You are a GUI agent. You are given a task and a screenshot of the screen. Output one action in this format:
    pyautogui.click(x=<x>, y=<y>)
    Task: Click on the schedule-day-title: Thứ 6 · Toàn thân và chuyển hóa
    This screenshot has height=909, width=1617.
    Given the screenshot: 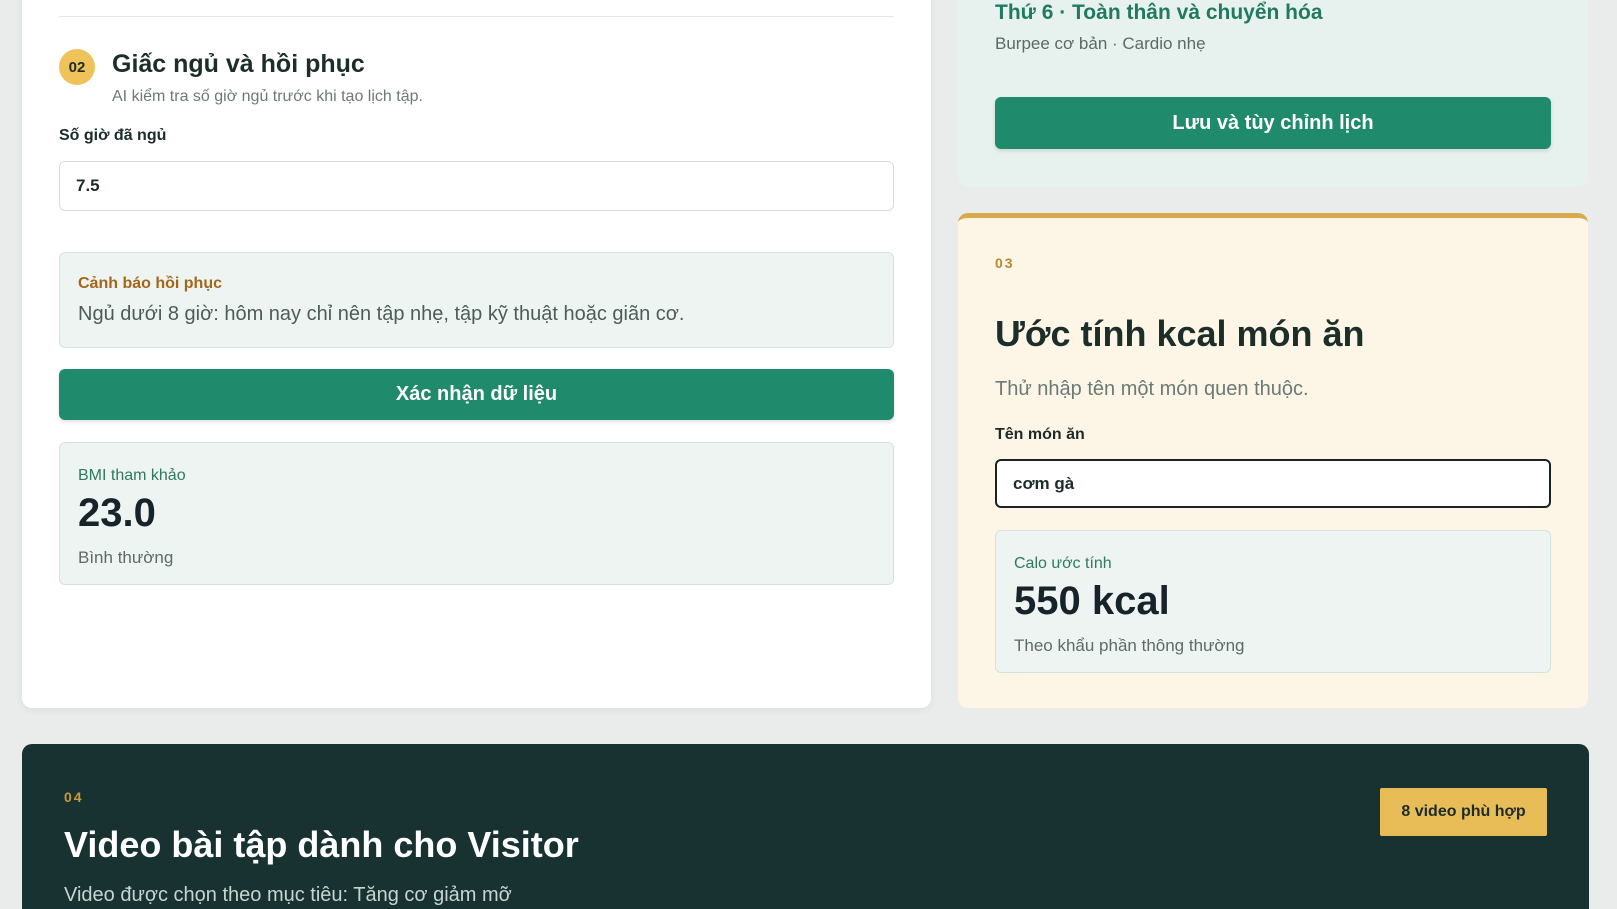 What is the action you would take?
    pyautogui.click(x=1159, y=12)
    